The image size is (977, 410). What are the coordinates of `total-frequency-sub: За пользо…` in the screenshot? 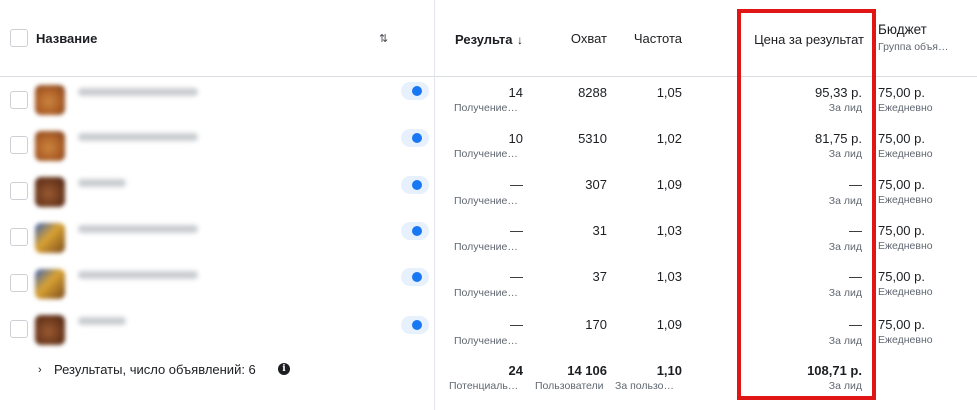 It's located at (645, 386).